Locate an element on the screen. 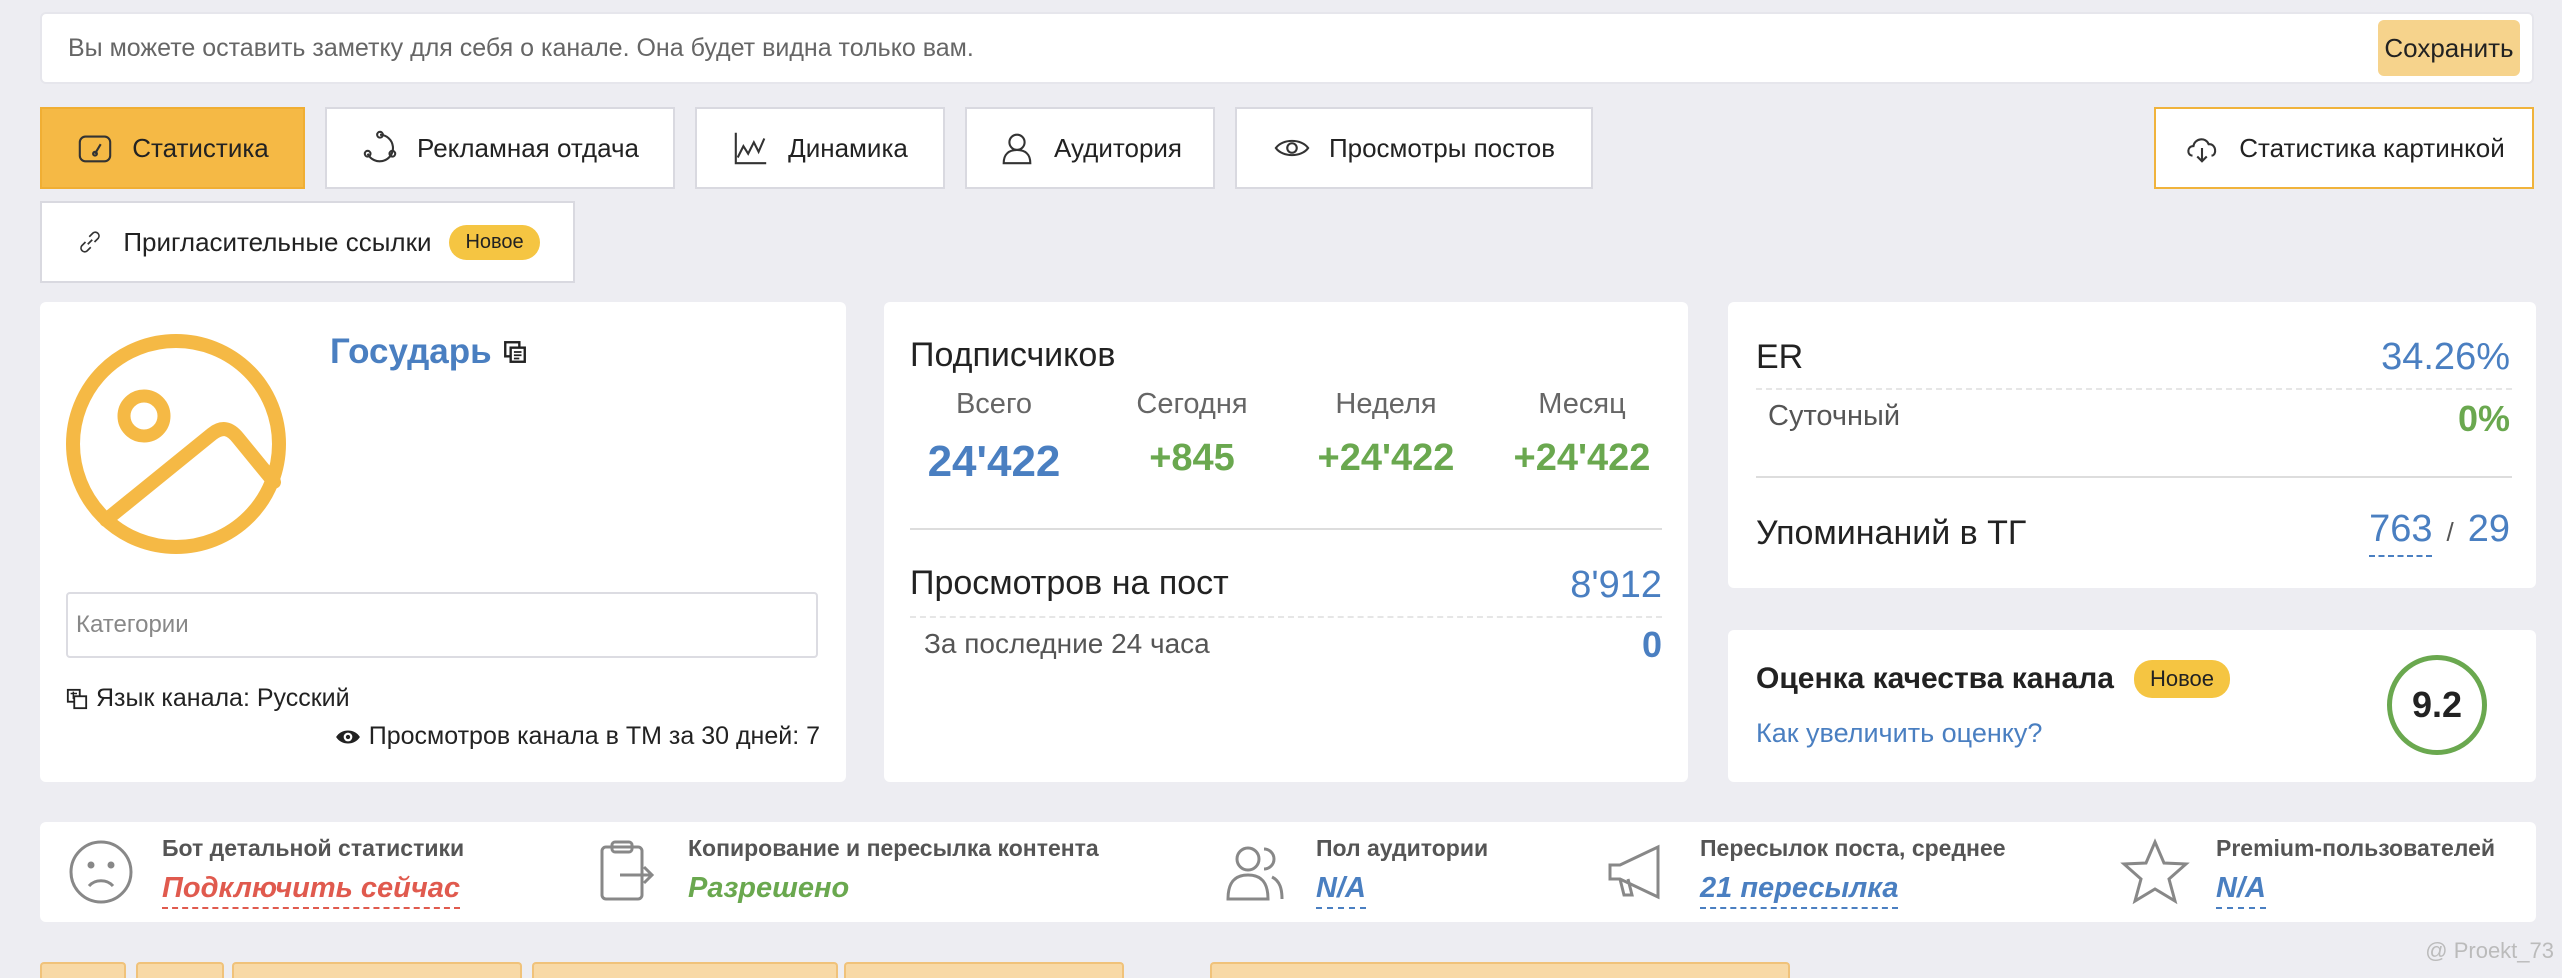 This screenshot has height=978, width=2562. column-label: Сегодня is located at coordinates (1192, 404).